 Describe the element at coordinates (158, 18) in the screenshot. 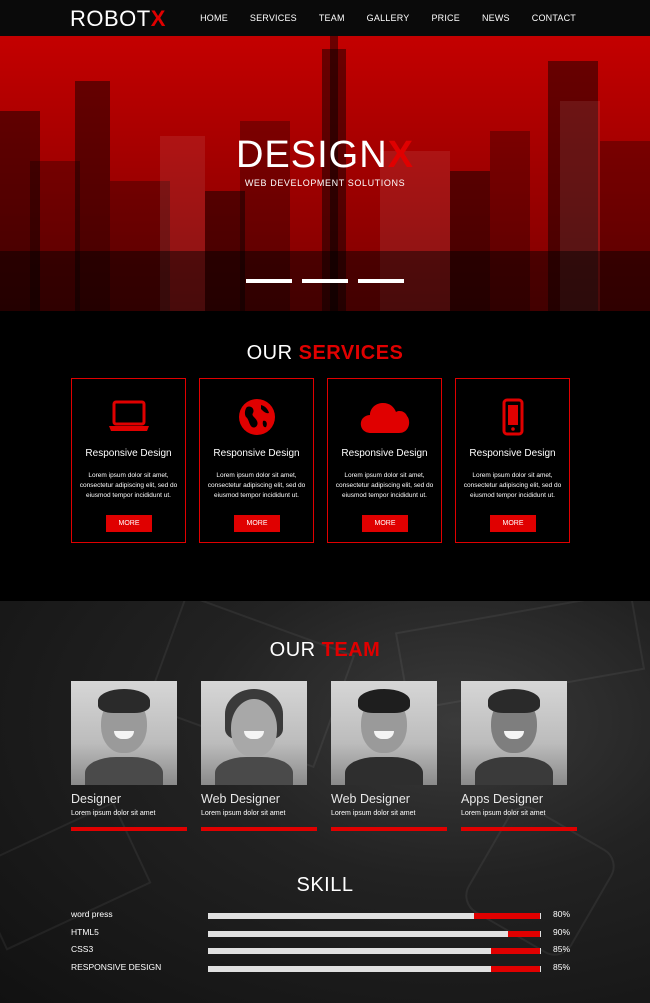

I see `brand-accent: X` at that location.